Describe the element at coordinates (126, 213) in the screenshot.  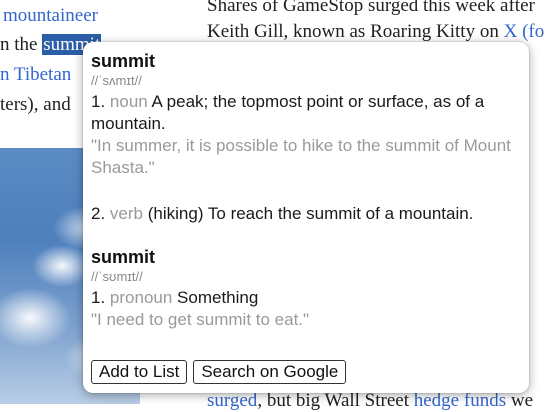
I see `sense-part-of-speech: verb` at that location.